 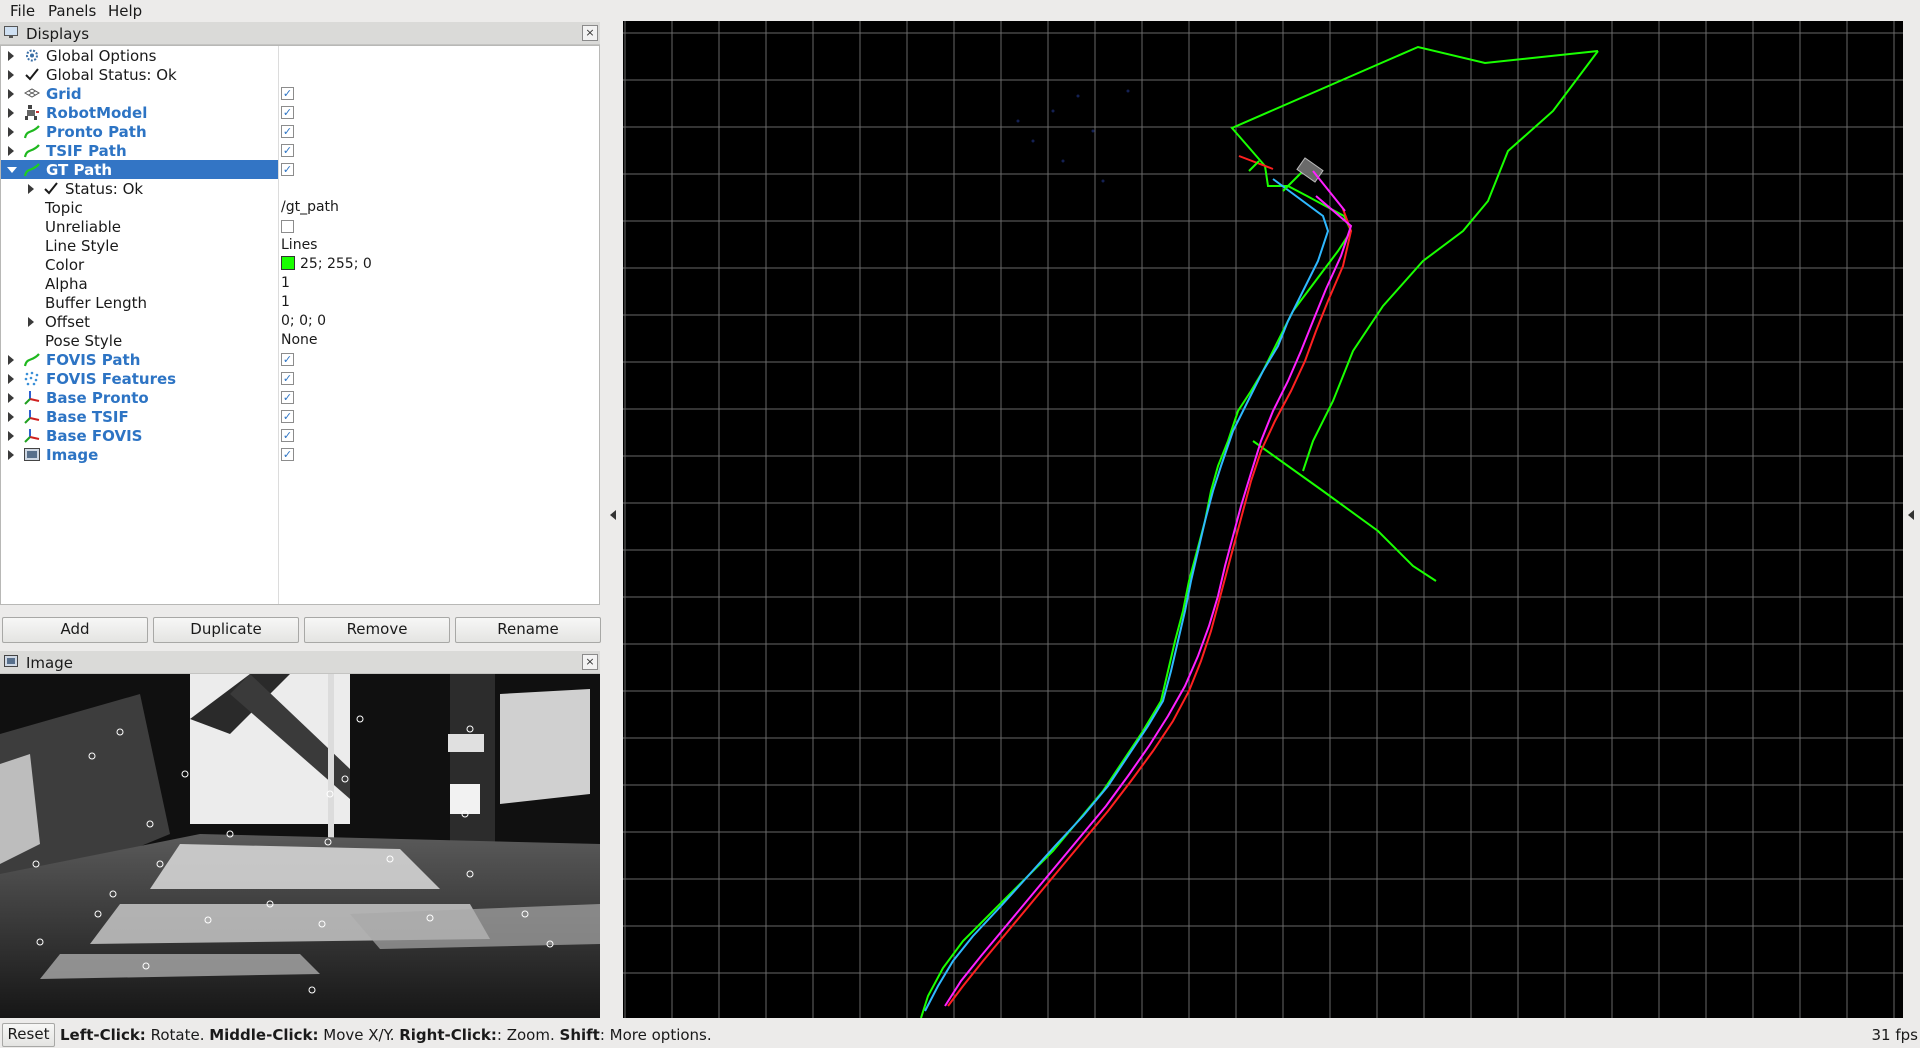 I want to click on property-value: /gt_path, so click(x=310, y=207).